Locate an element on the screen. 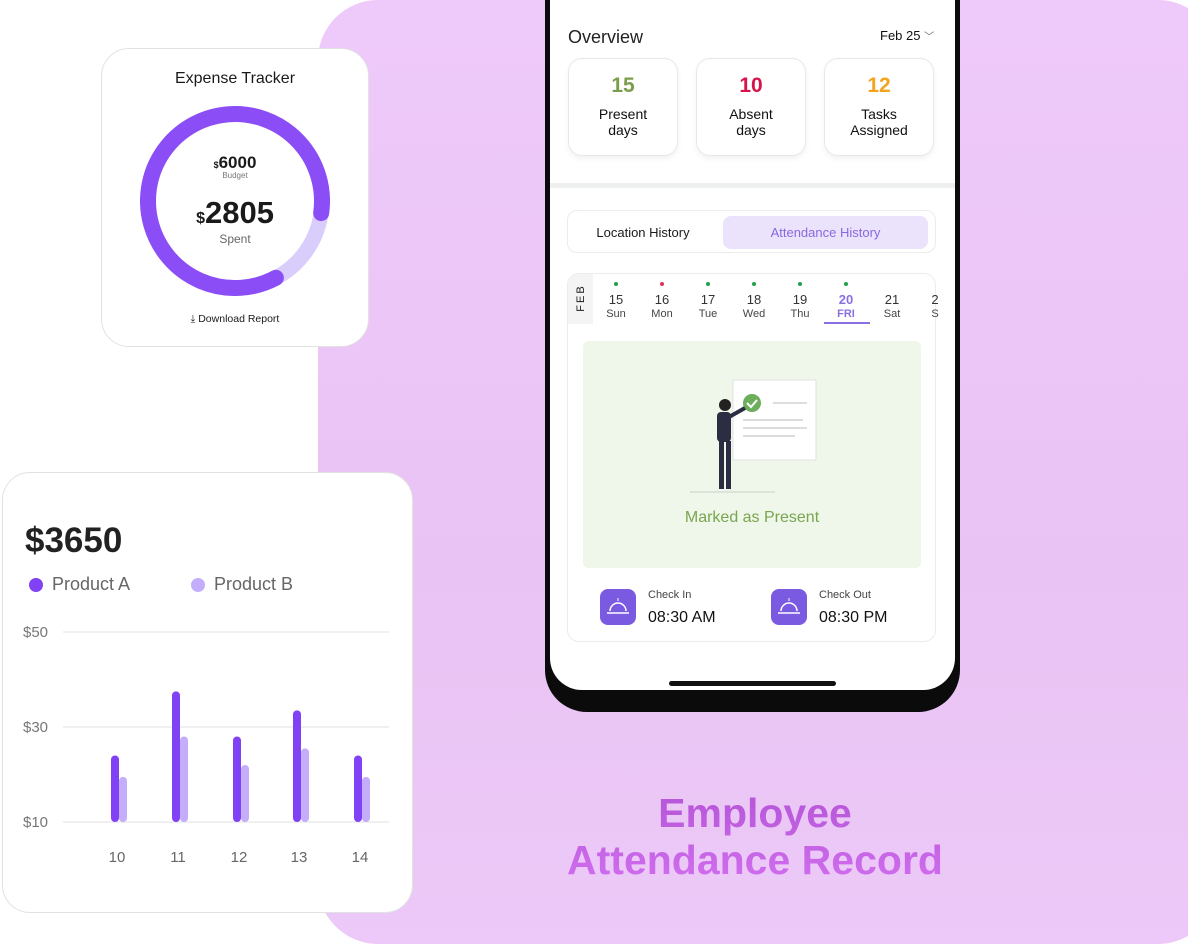 This screenshot has height=944, width=1188. x-tick-label: 12 is located at coordinates (239, 857).